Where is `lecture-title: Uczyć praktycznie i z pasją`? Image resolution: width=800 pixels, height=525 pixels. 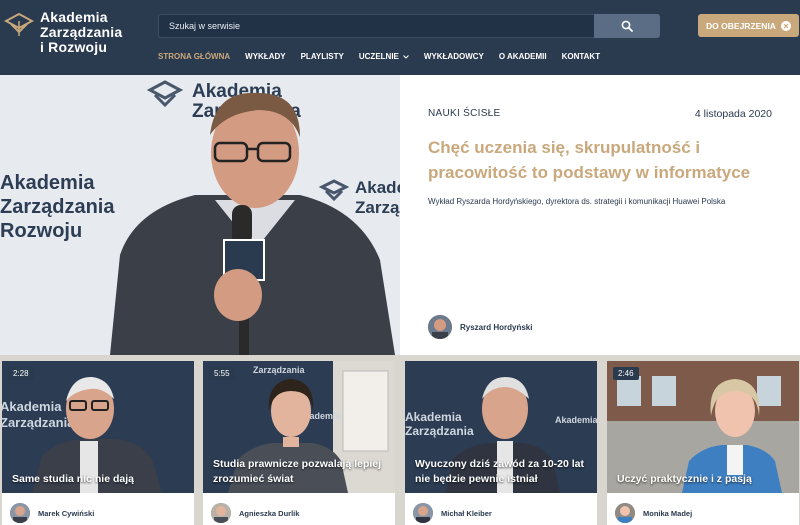 lecture-title: Uczyć praktycznie i z pasją is located at coordinates (704, 479).